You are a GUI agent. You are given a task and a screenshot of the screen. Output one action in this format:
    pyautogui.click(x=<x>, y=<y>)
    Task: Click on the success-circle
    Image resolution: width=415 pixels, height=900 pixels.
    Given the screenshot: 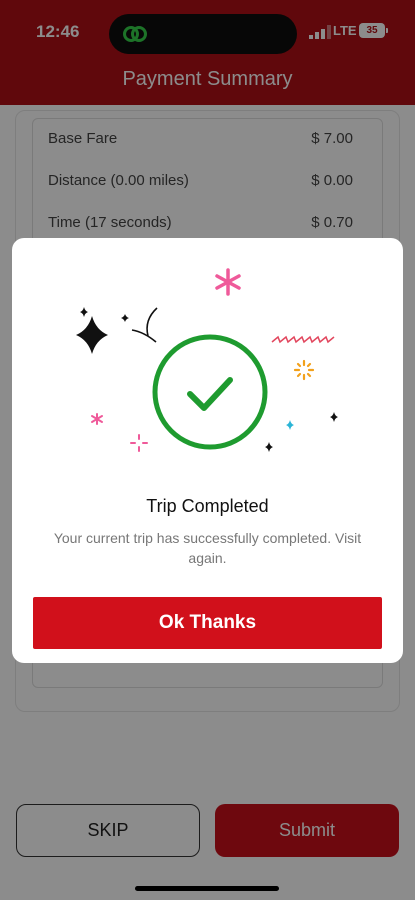 What is the action you would take?
    pyautogui.click(x=210, y=392)
    